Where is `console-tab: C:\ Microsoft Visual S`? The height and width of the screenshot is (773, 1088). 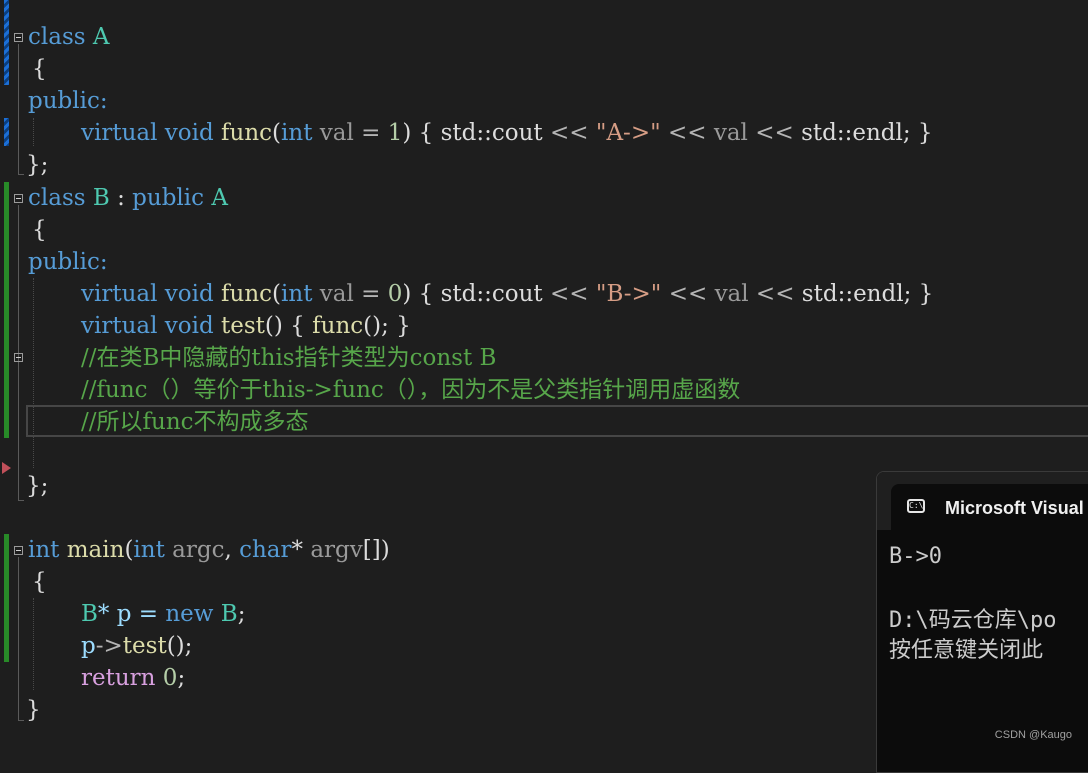
console-tab: C:\ Microsoft Visual S is located at coordinates (989, 507).